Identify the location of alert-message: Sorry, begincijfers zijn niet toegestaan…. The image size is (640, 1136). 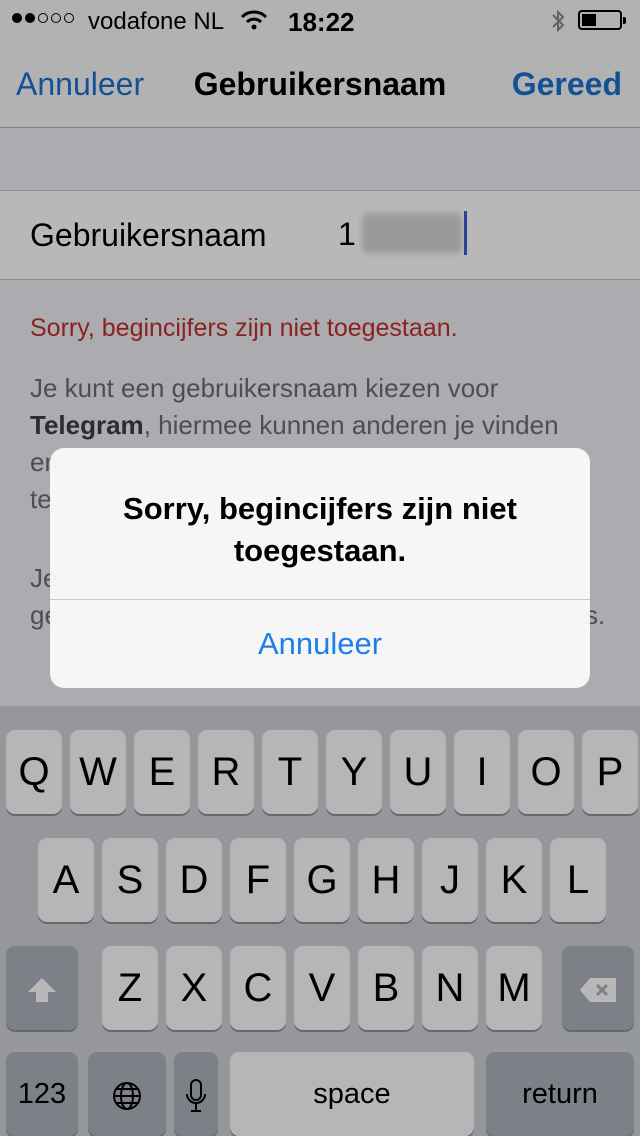
(320, 529).